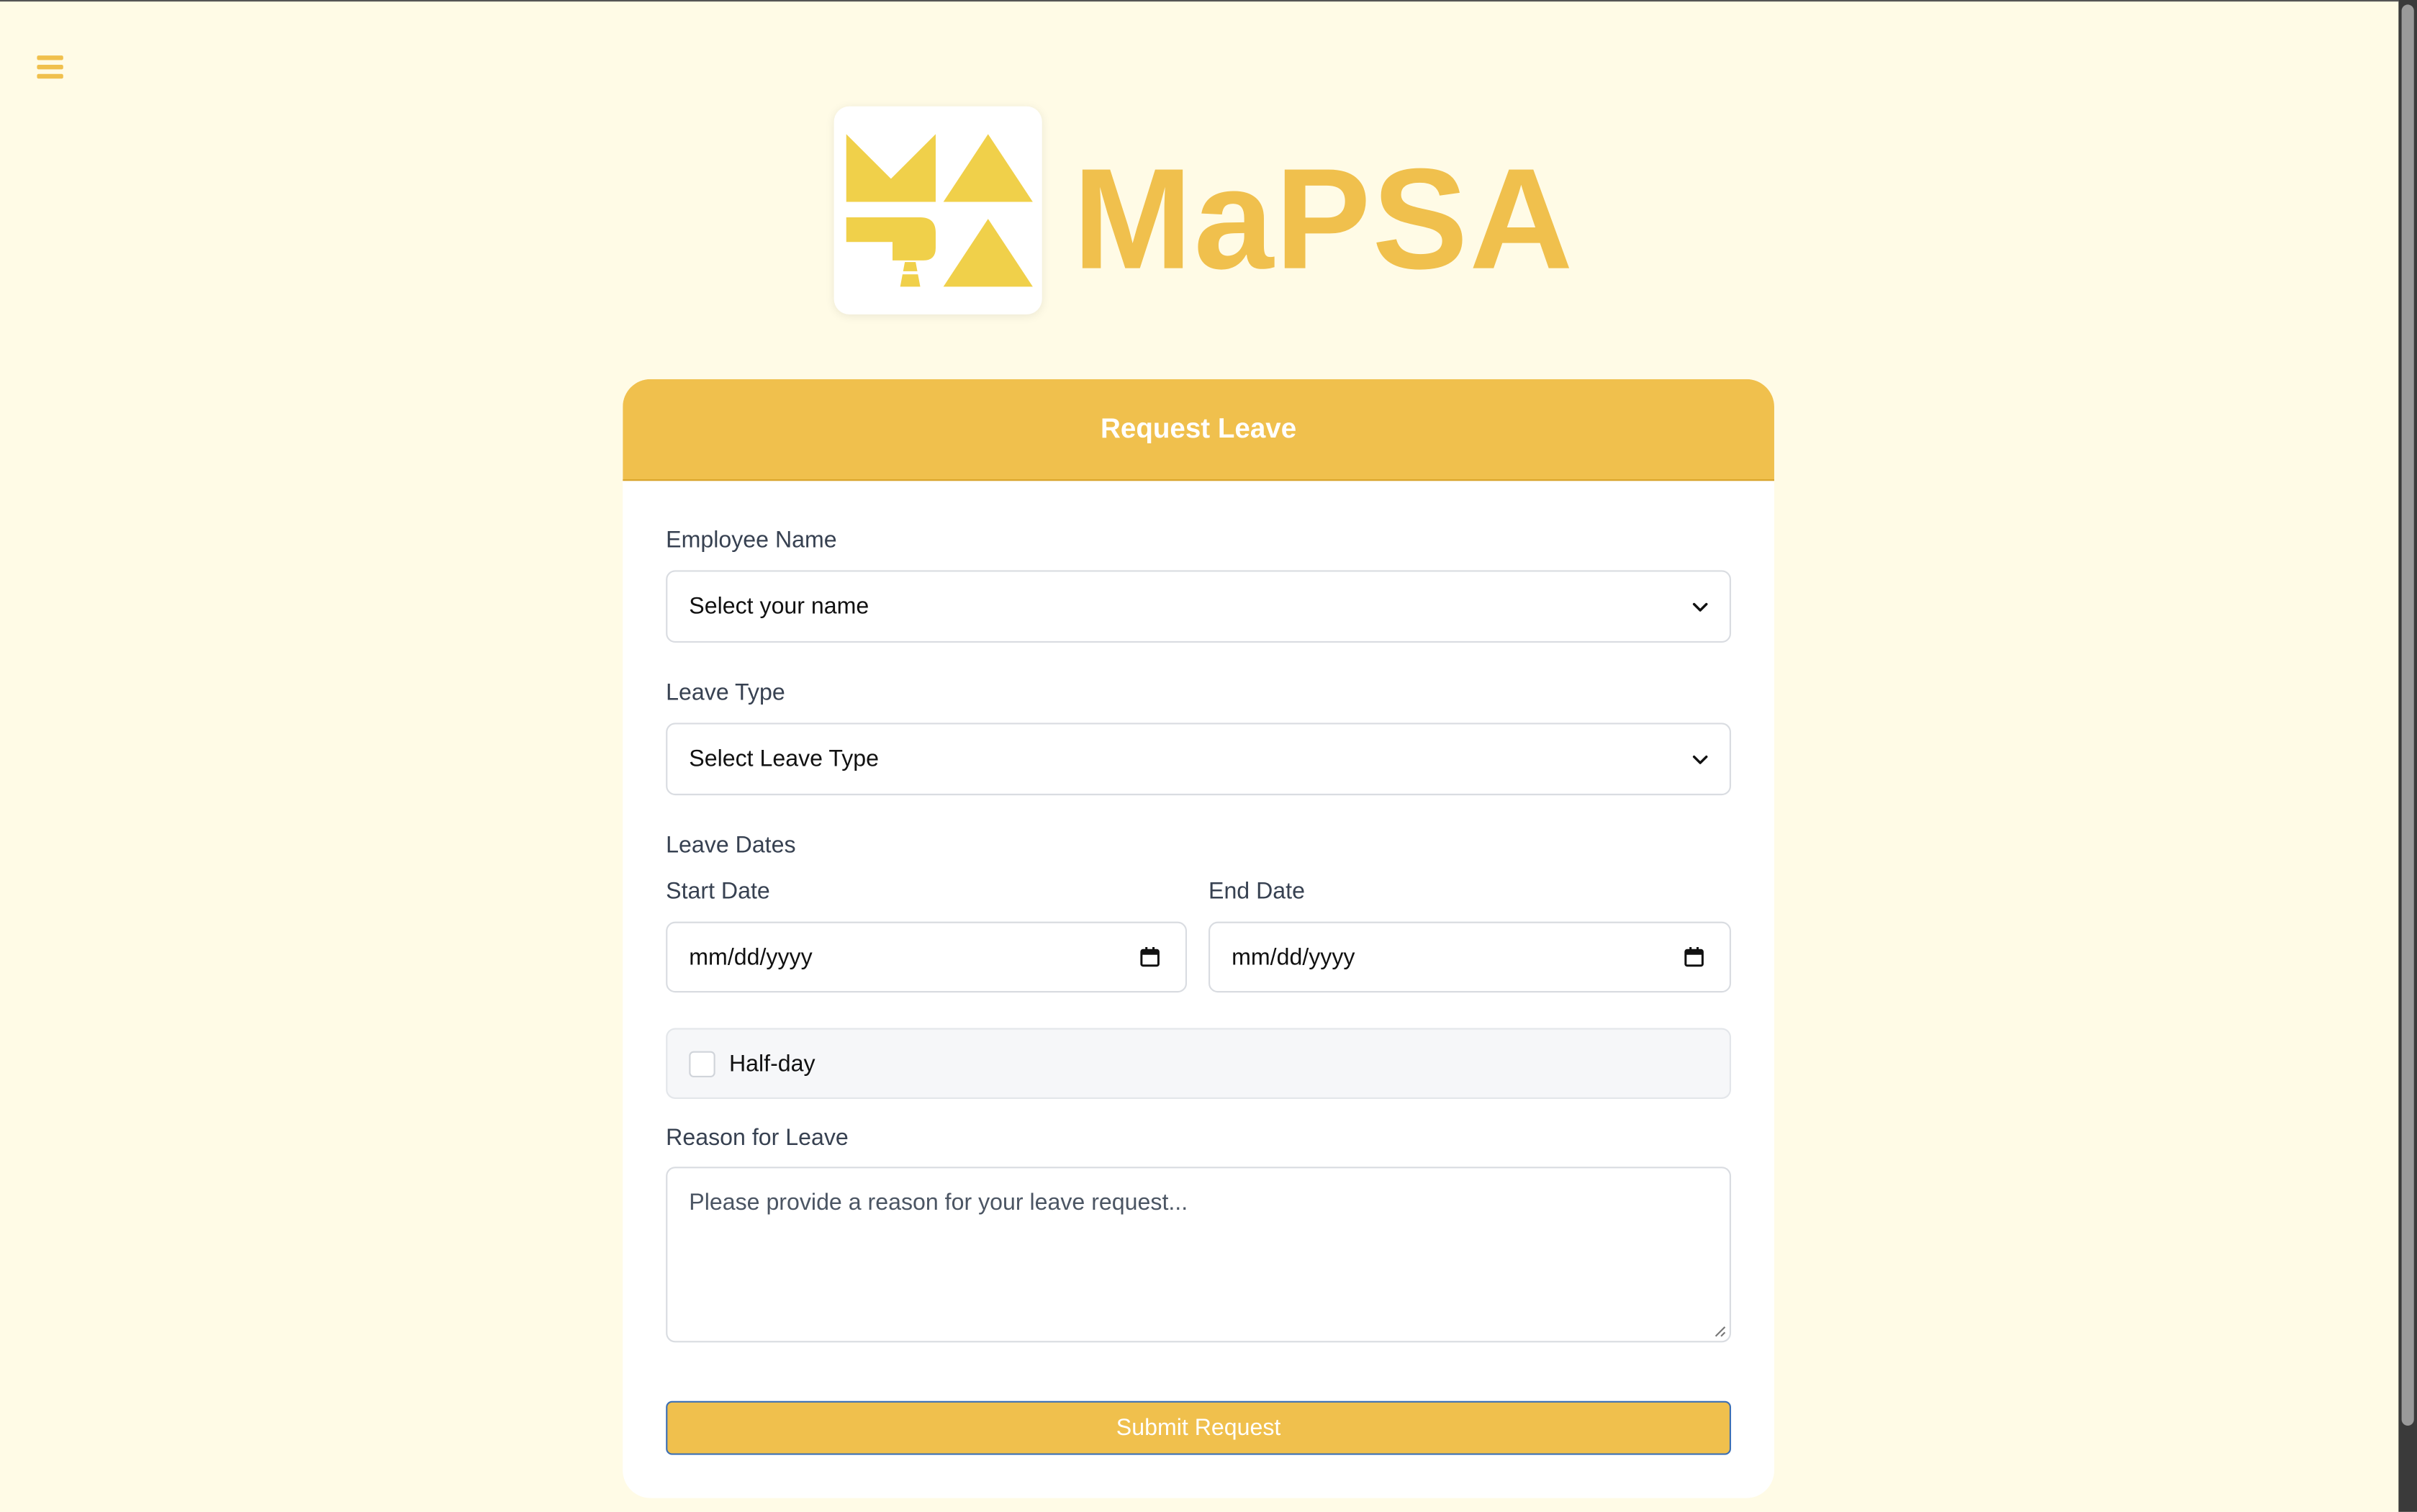 This screenshot has height=1512, width=2417. What do you see at coordinates (784, 759) in the screenshot?
I see `leave-type-value: Select Leave Type` at bounding box center [784, 759].